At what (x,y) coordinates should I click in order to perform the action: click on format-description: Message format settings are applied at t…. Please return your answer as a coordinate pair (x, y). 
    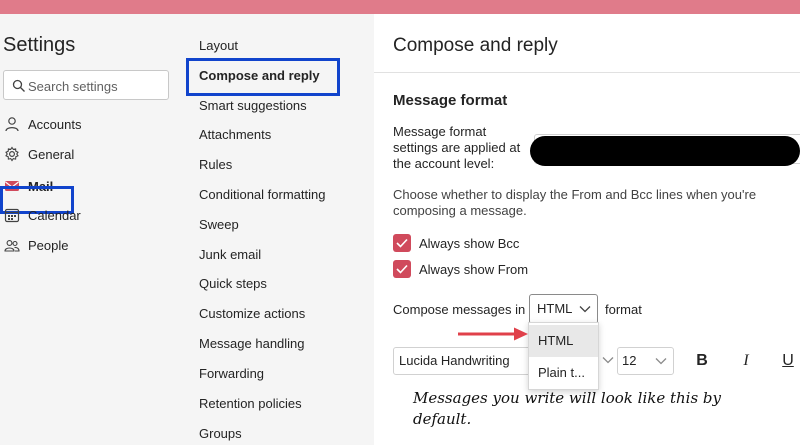
    Looking at the image, I should click on (457, 147).